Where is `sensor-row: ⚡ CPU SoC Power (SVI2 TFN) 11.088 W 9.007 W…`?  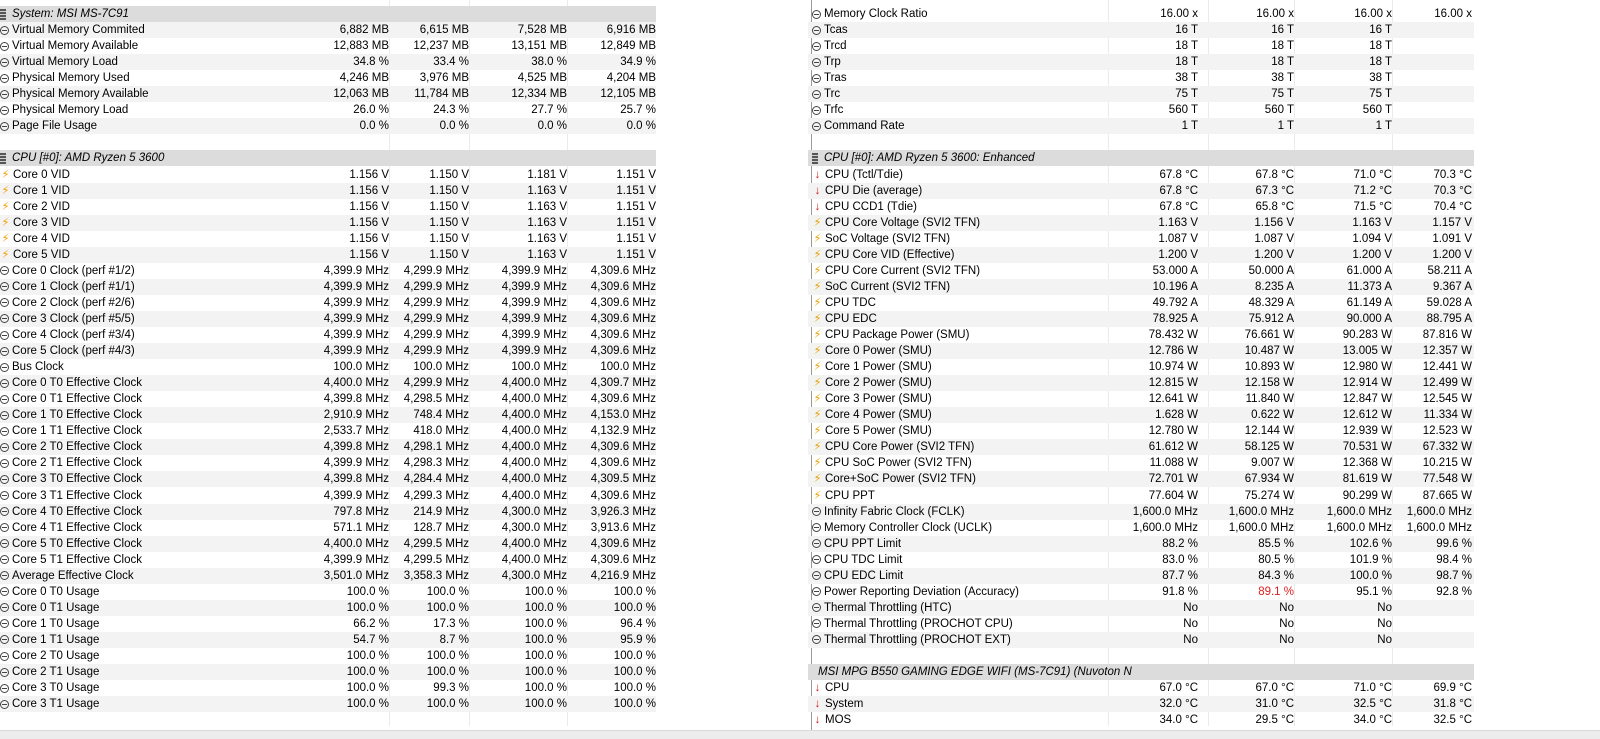
sensor-row: ⚡ CPU SoC Power (SVI2 TFN) 11.088 W 9.007 W… is located at coordinates (1141, 463).